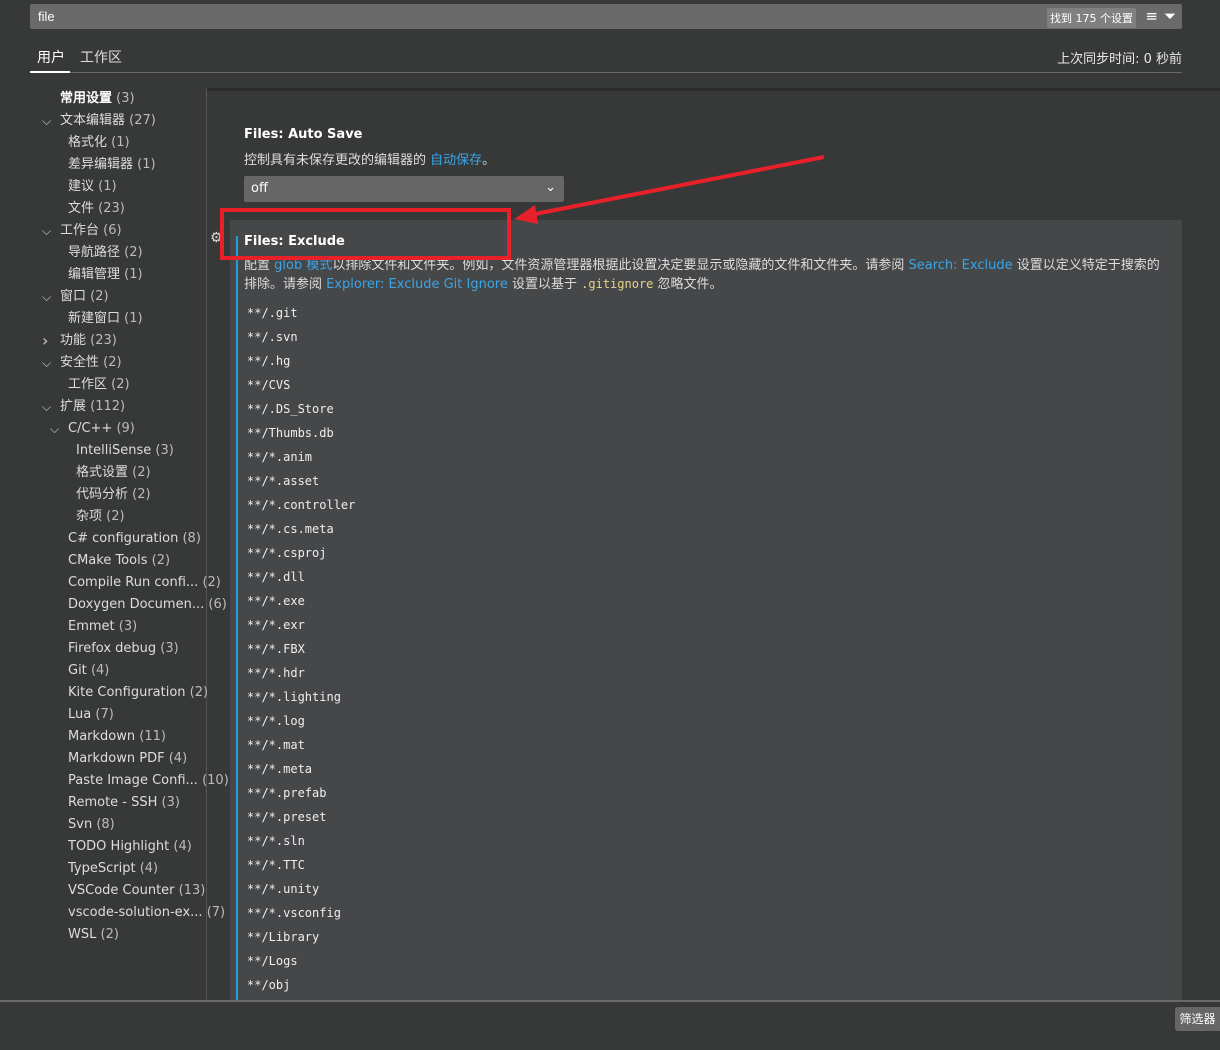  Describe the element at coordinates (677, 186) in the screenshot. I see `annotation-arrow` at that location.